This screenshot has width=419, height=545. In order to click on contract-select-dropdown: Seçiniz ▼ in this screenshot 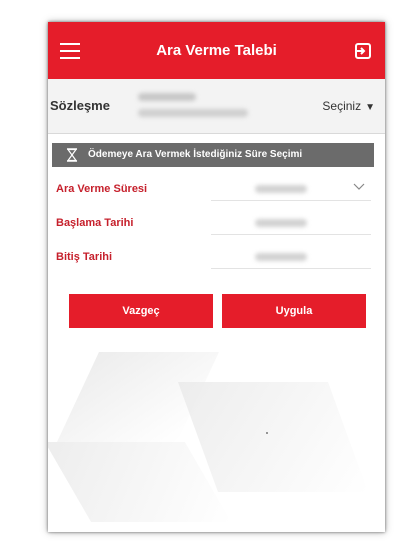, I will do `click(348, 107)`.